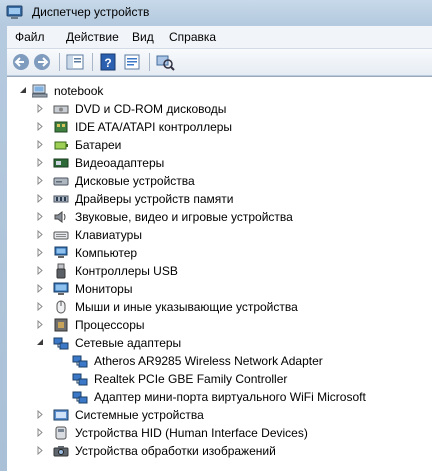  I want to click on tree-device-label: Atheros AR9285 Wireless Network Adapter, so click(208, 361).